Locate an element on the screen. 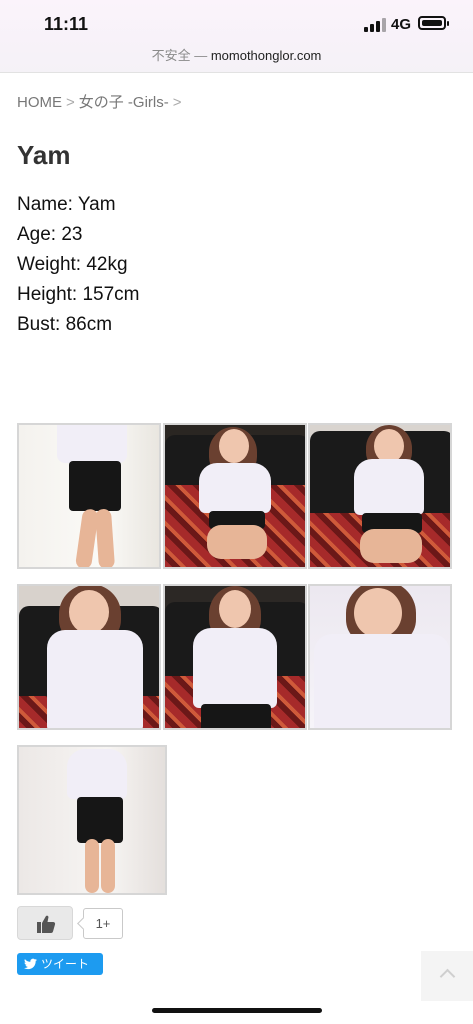  thumbs-up-icon is located at coordinates (46, 924).